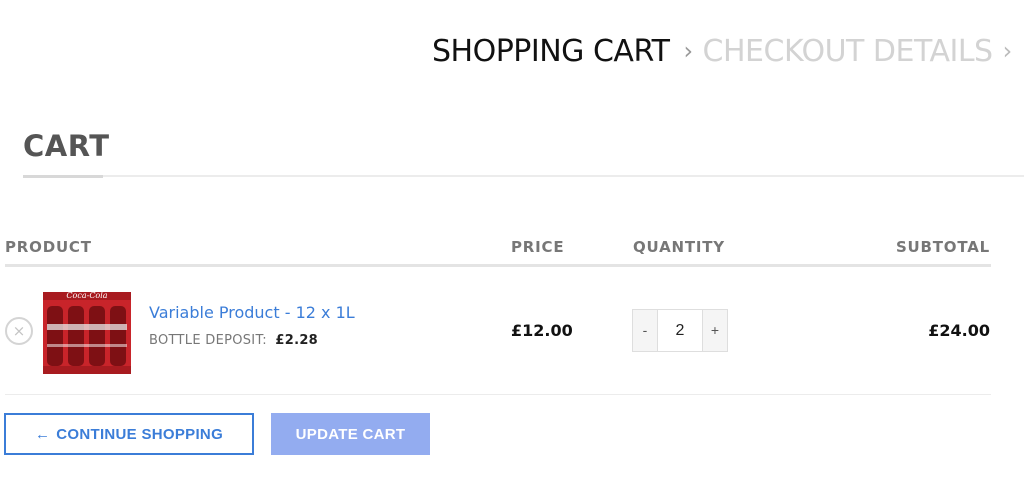 The image size is (1024, 493). Describe the element at coordinates (19, 331) in the screenshot. I see `remove-item-icon: ×` at that location.